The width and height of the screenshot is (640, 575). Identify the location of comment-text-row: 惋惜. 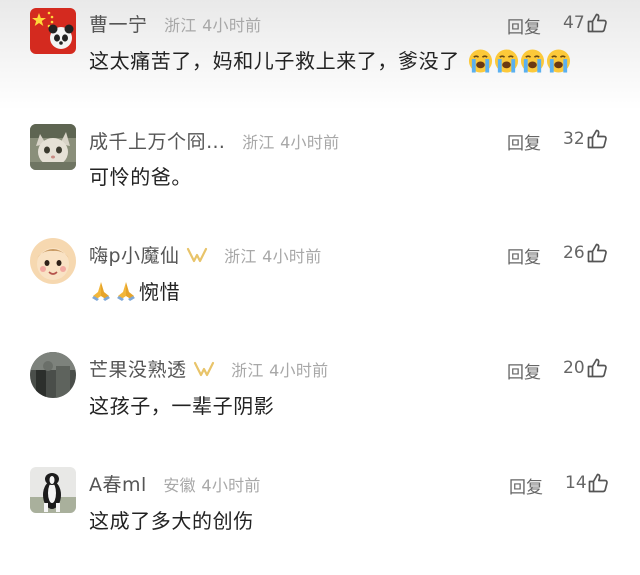
(134, 290).